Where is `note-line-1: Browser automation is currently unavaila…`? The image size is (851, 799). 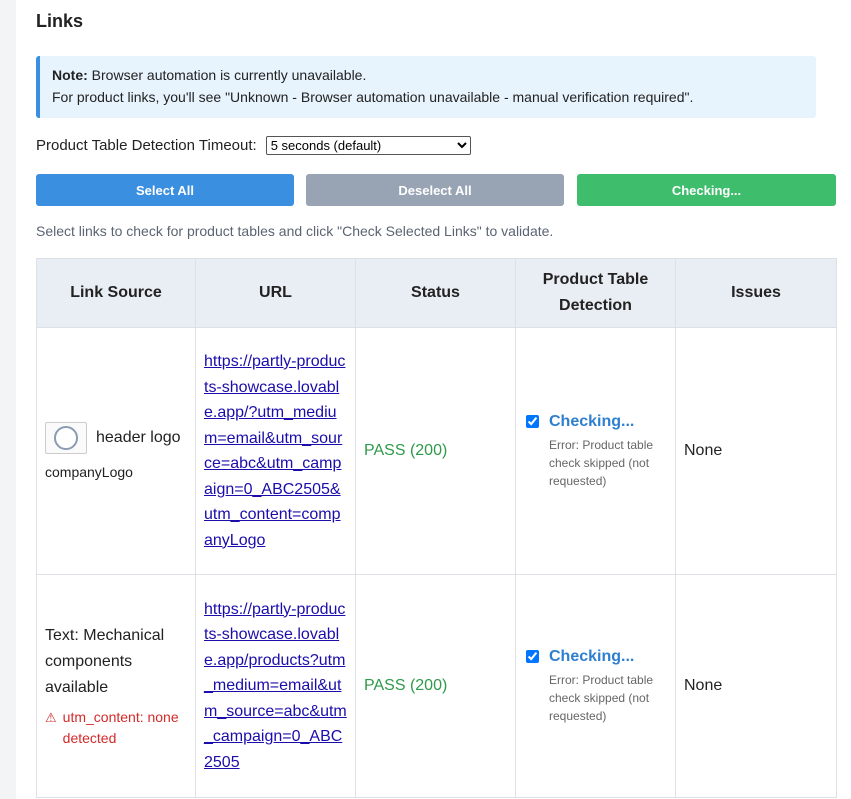 note-line-1: Browser automation is currently unavaila… is located at coordinates (229, 75).